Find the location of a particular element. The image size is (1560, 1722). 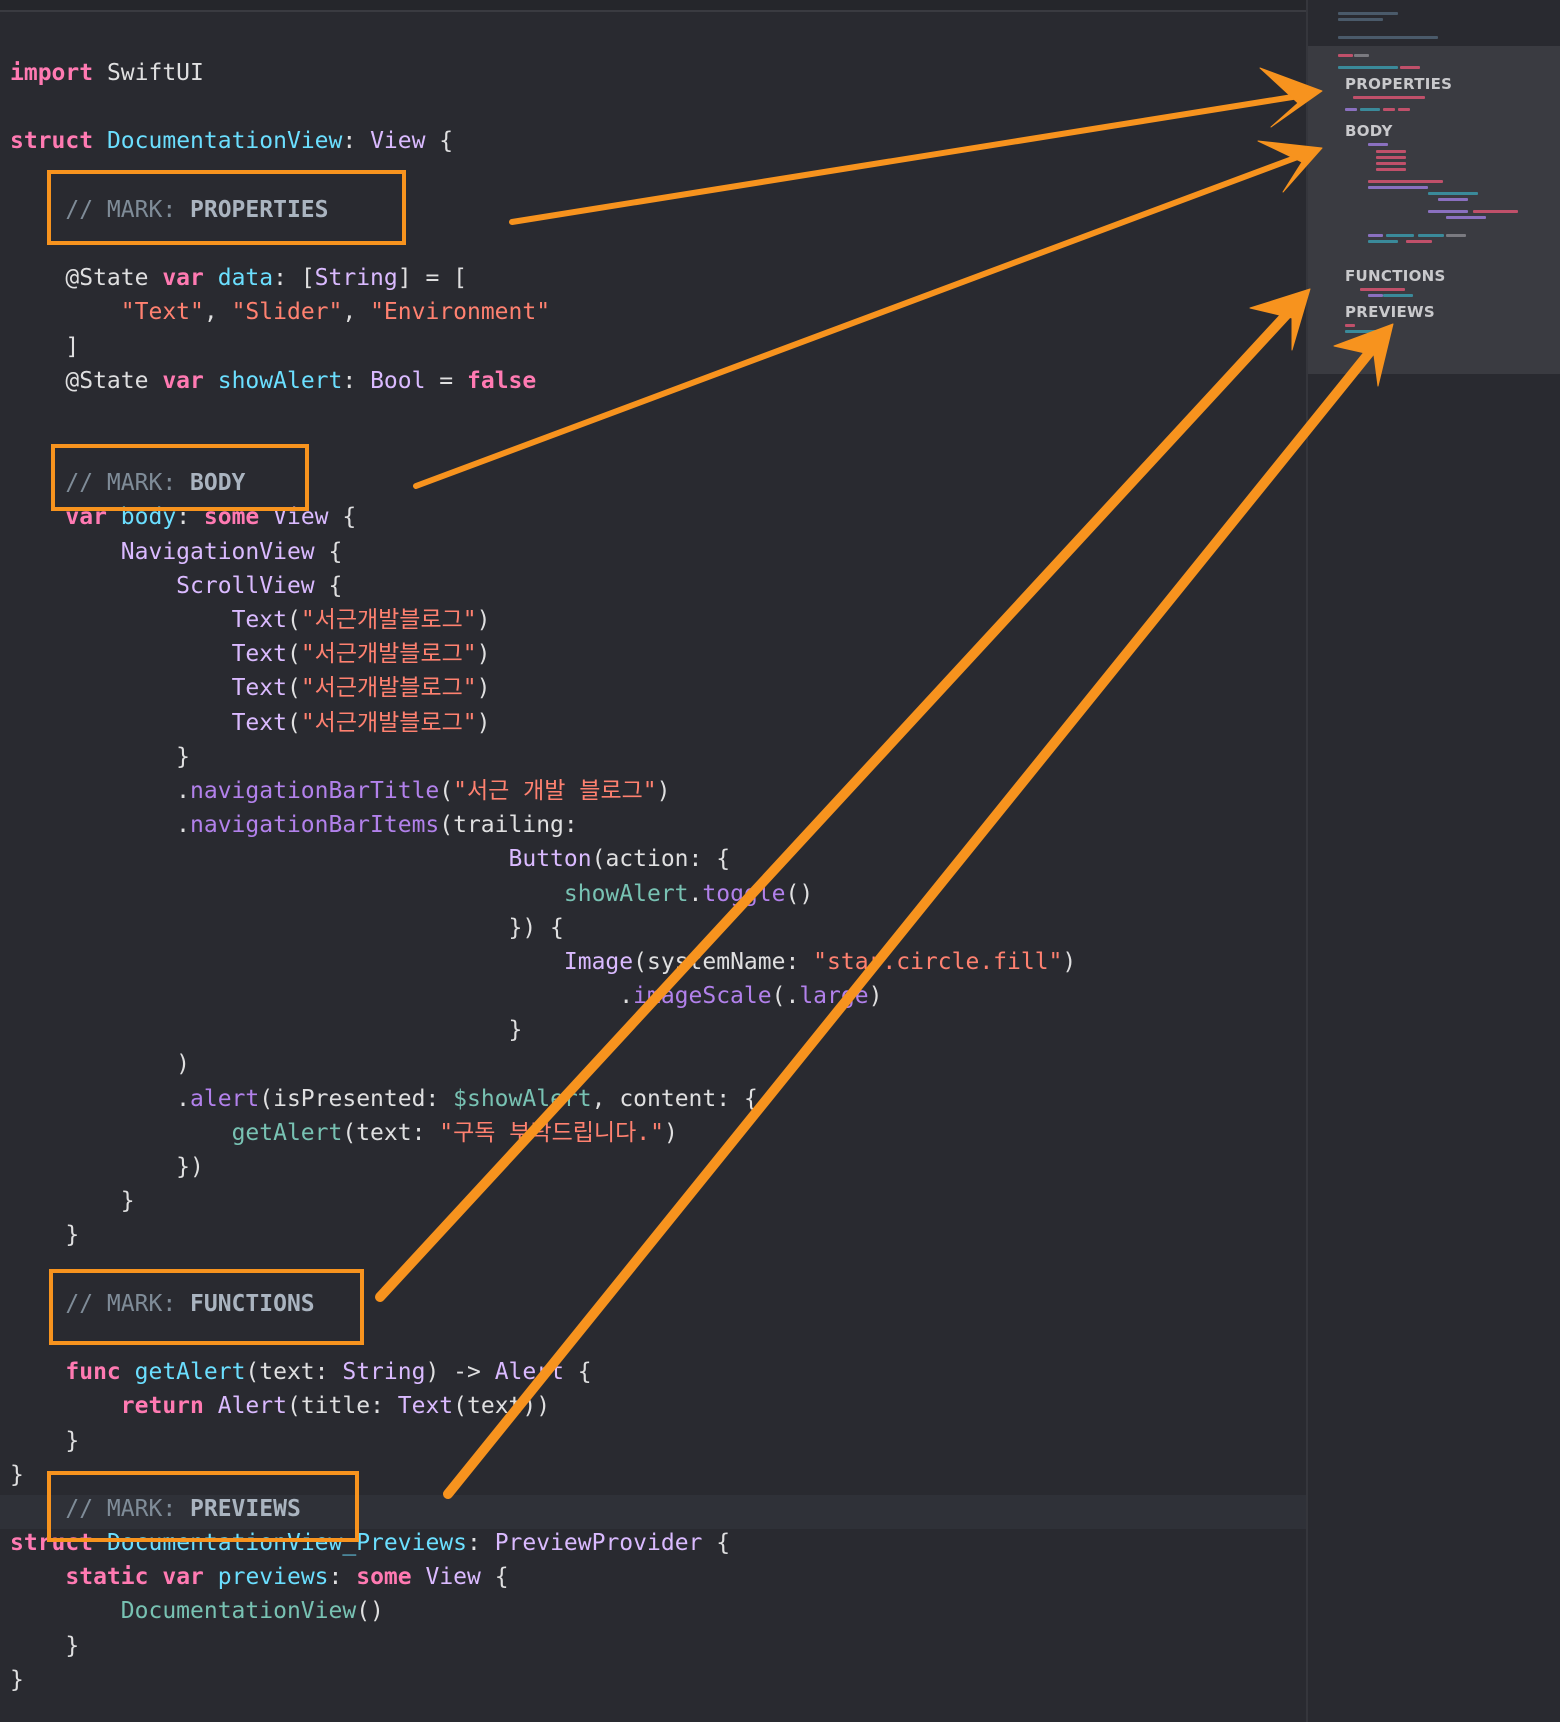

code-token: "서근 개발 블로그" is located at coordinates (555, 790).